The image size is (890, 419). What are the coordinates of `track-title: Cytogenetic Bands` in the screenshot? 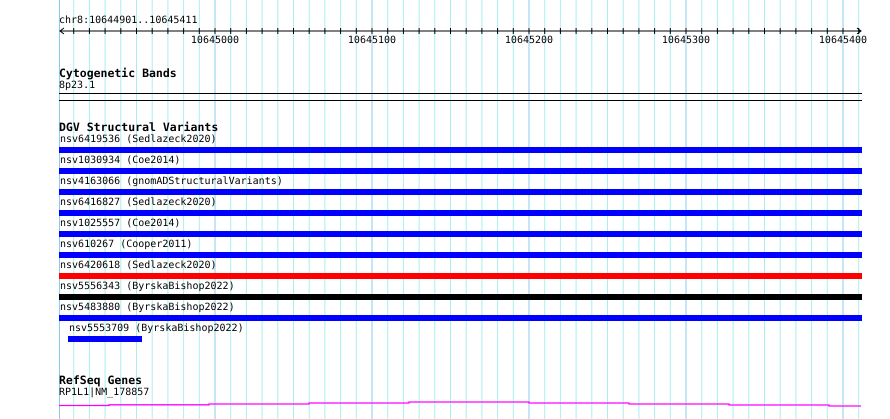 It's located at (118, 73).